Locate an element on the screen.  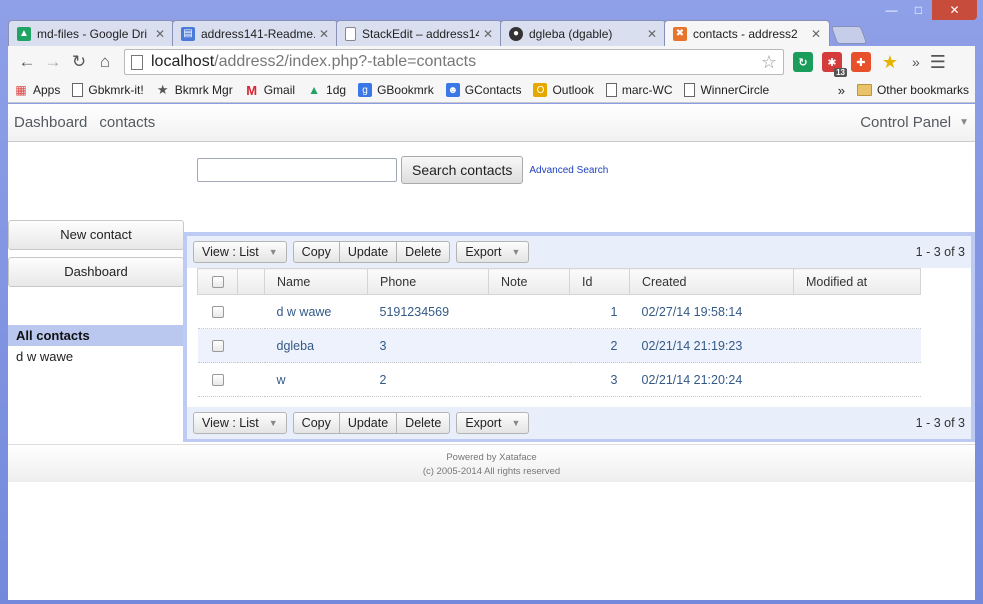
browser-tab: ▲ md-files - Google Dri ✕ is located at coordinates (91, 33).